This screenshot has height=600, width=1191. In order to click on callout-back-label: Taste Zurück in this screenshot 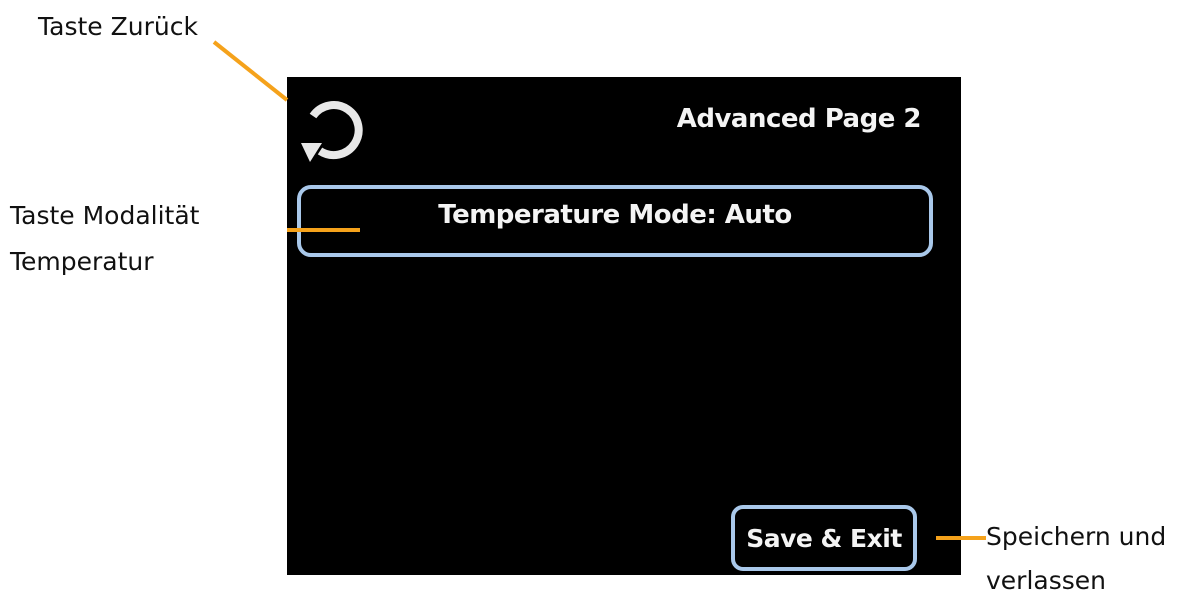, I will do `click(118, 26)`.